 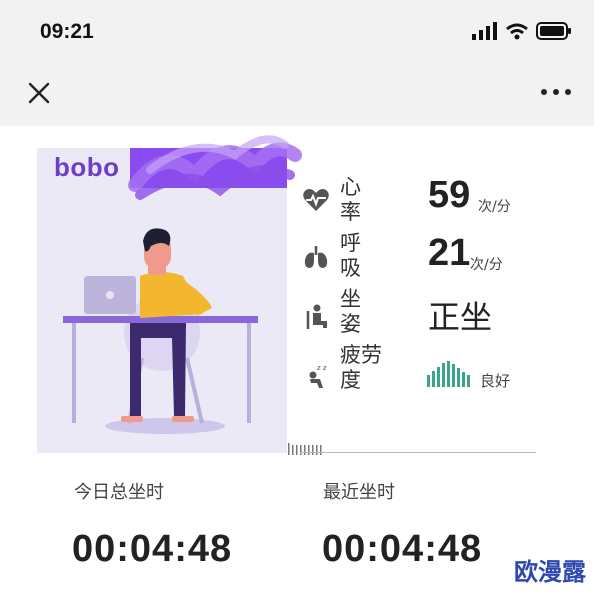 I want to click on status-time: 09:21, so click(x=67, y=31).